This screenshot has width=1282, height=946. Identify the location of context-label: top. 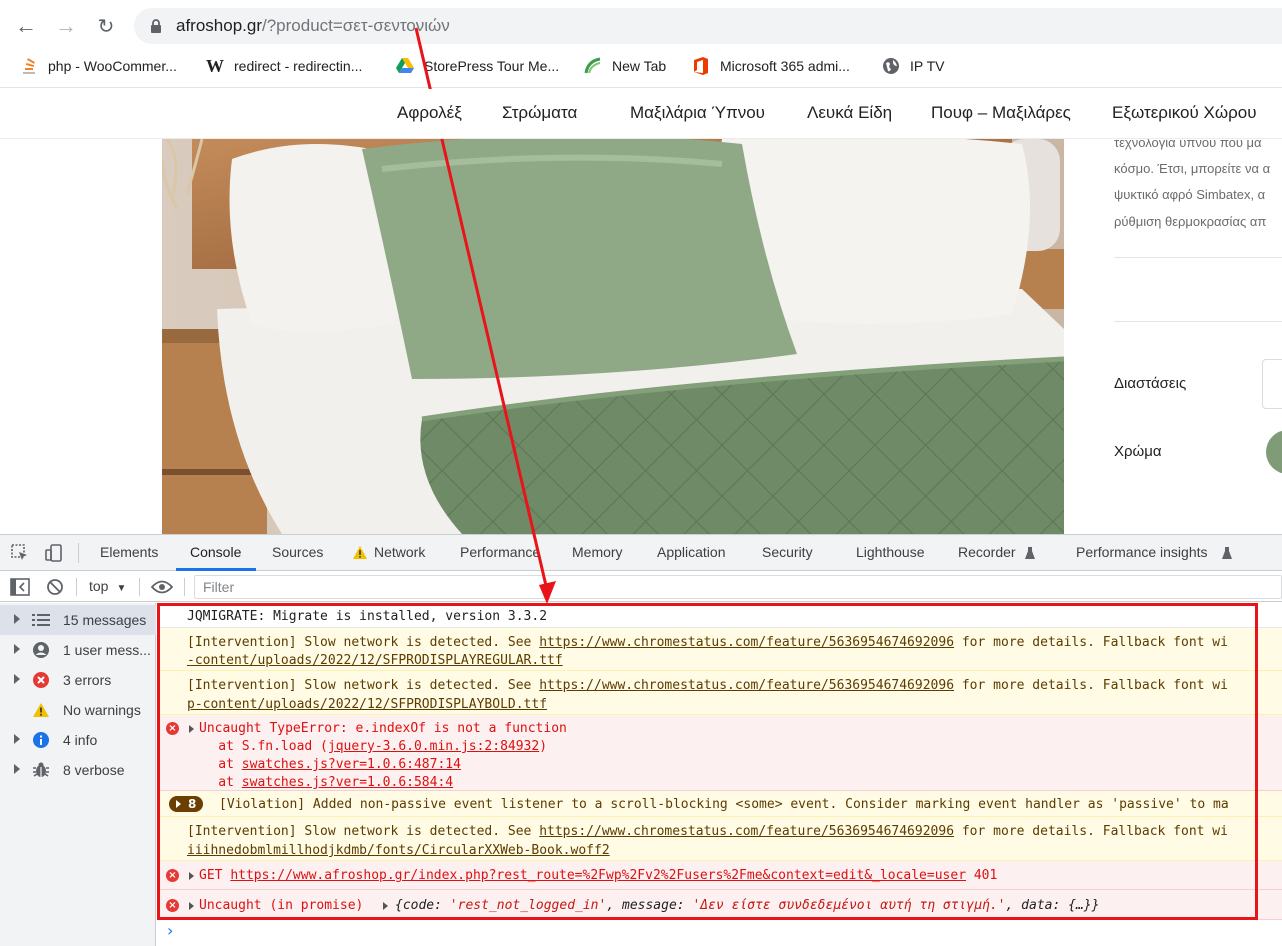
(99, 586).